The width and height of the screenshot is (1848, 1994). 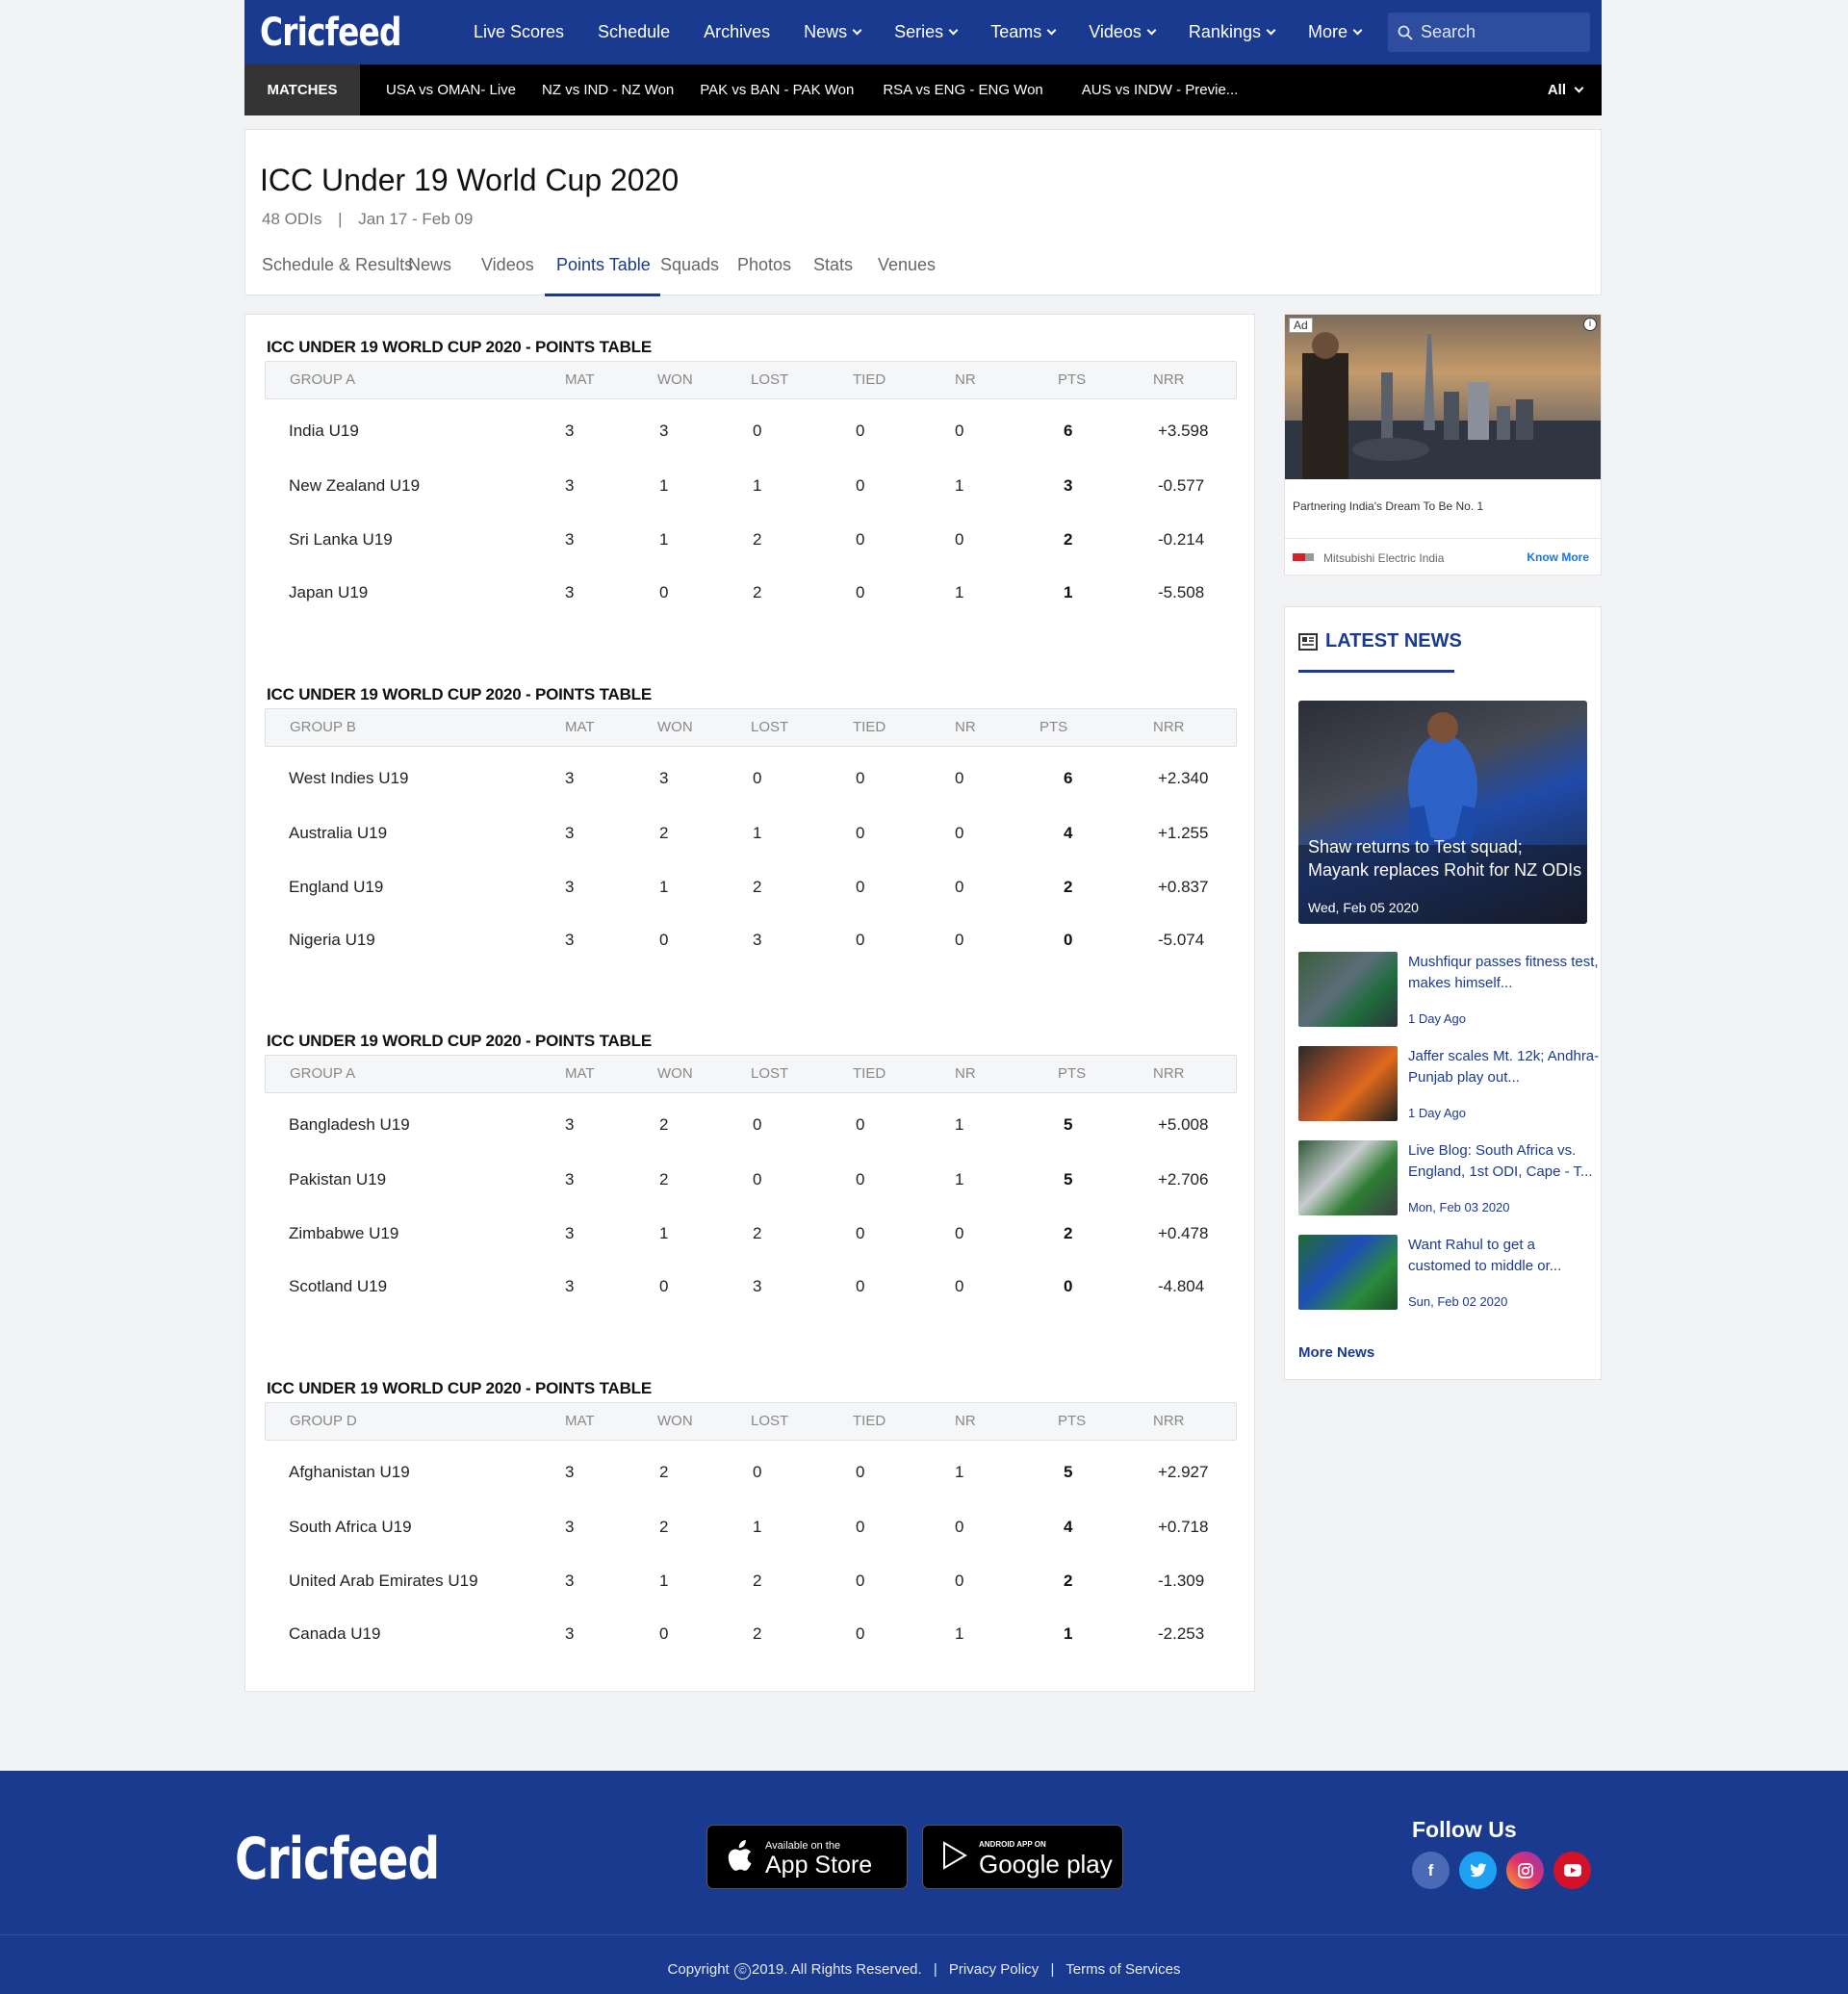 What do you see at coordinates (383, 1581) in the screenshot?
I see `team-name: United Arab Emirates U19` at bounding box center [383, 1581].